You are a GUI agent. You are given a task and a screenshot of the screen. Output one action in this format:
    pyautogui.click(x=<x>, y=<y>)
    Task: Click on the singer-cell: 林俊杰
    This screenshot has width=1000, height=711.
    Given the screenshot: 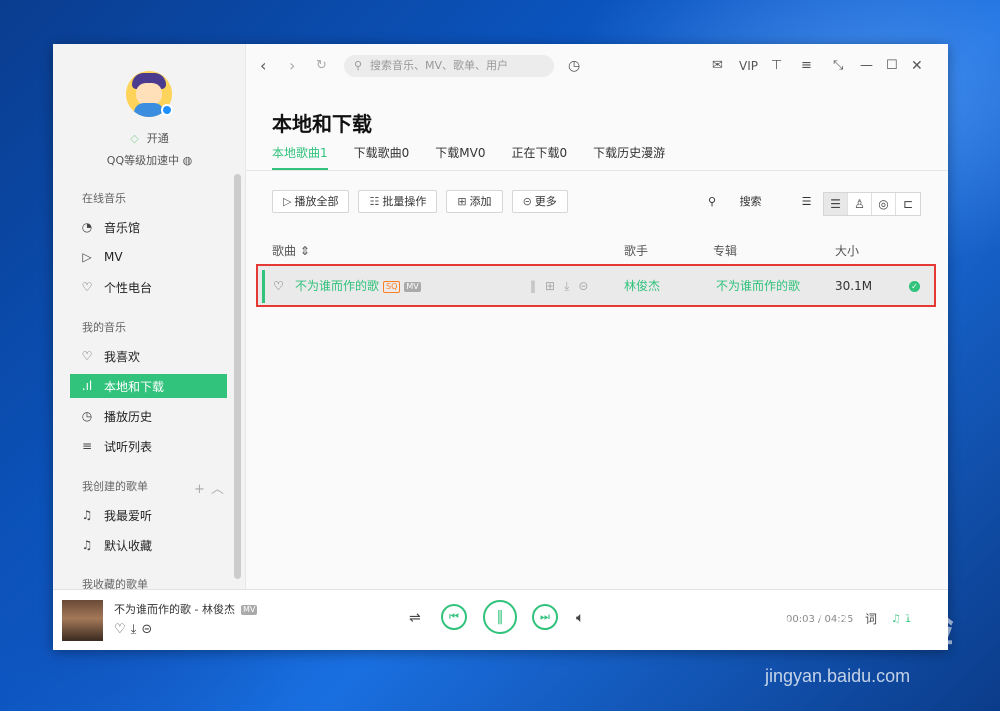 What is the action you would take?
    pyautogui.click(x=642, y=286)
    